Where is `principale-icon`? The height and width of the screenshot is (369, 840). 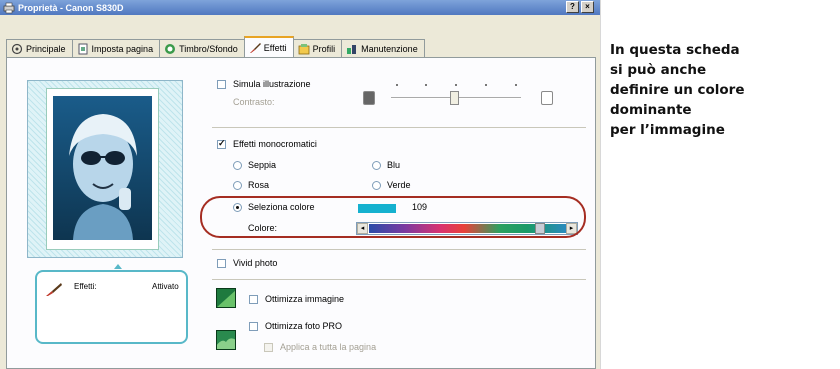 principale-icon is located at coordinates (17, 48).